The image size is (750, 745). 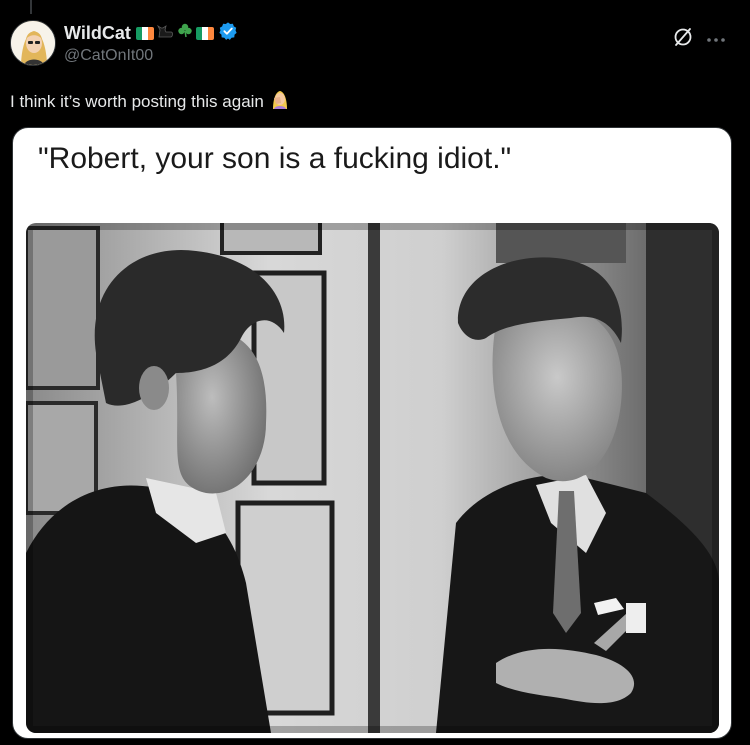 I want to click on tweet-body: I think it’s worth posting this again, so click(x=137, y=101).